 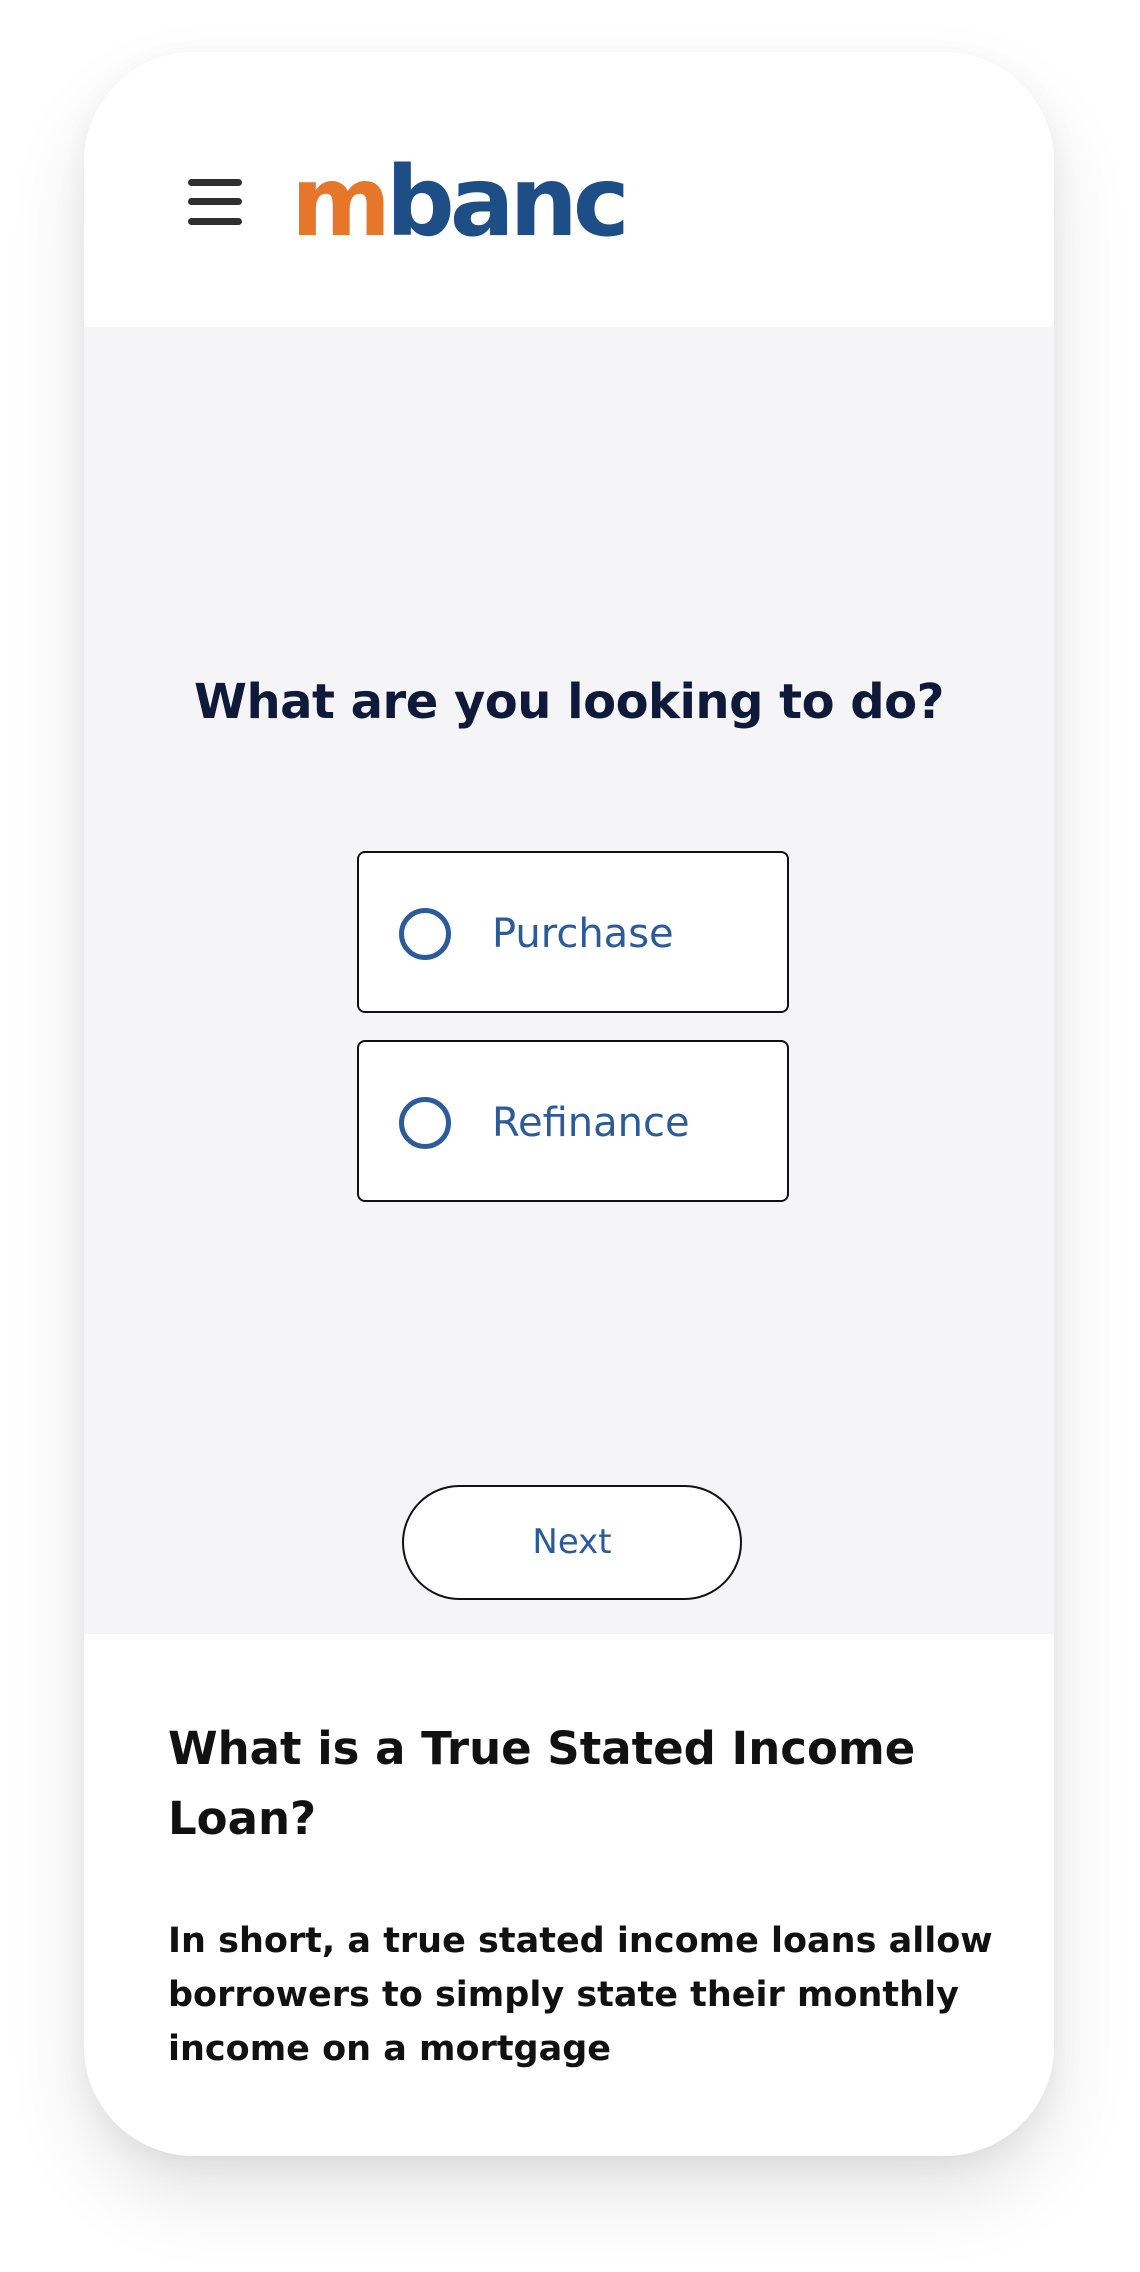 I want to click on option-label: Refinance, so click(x=591, y=1123).